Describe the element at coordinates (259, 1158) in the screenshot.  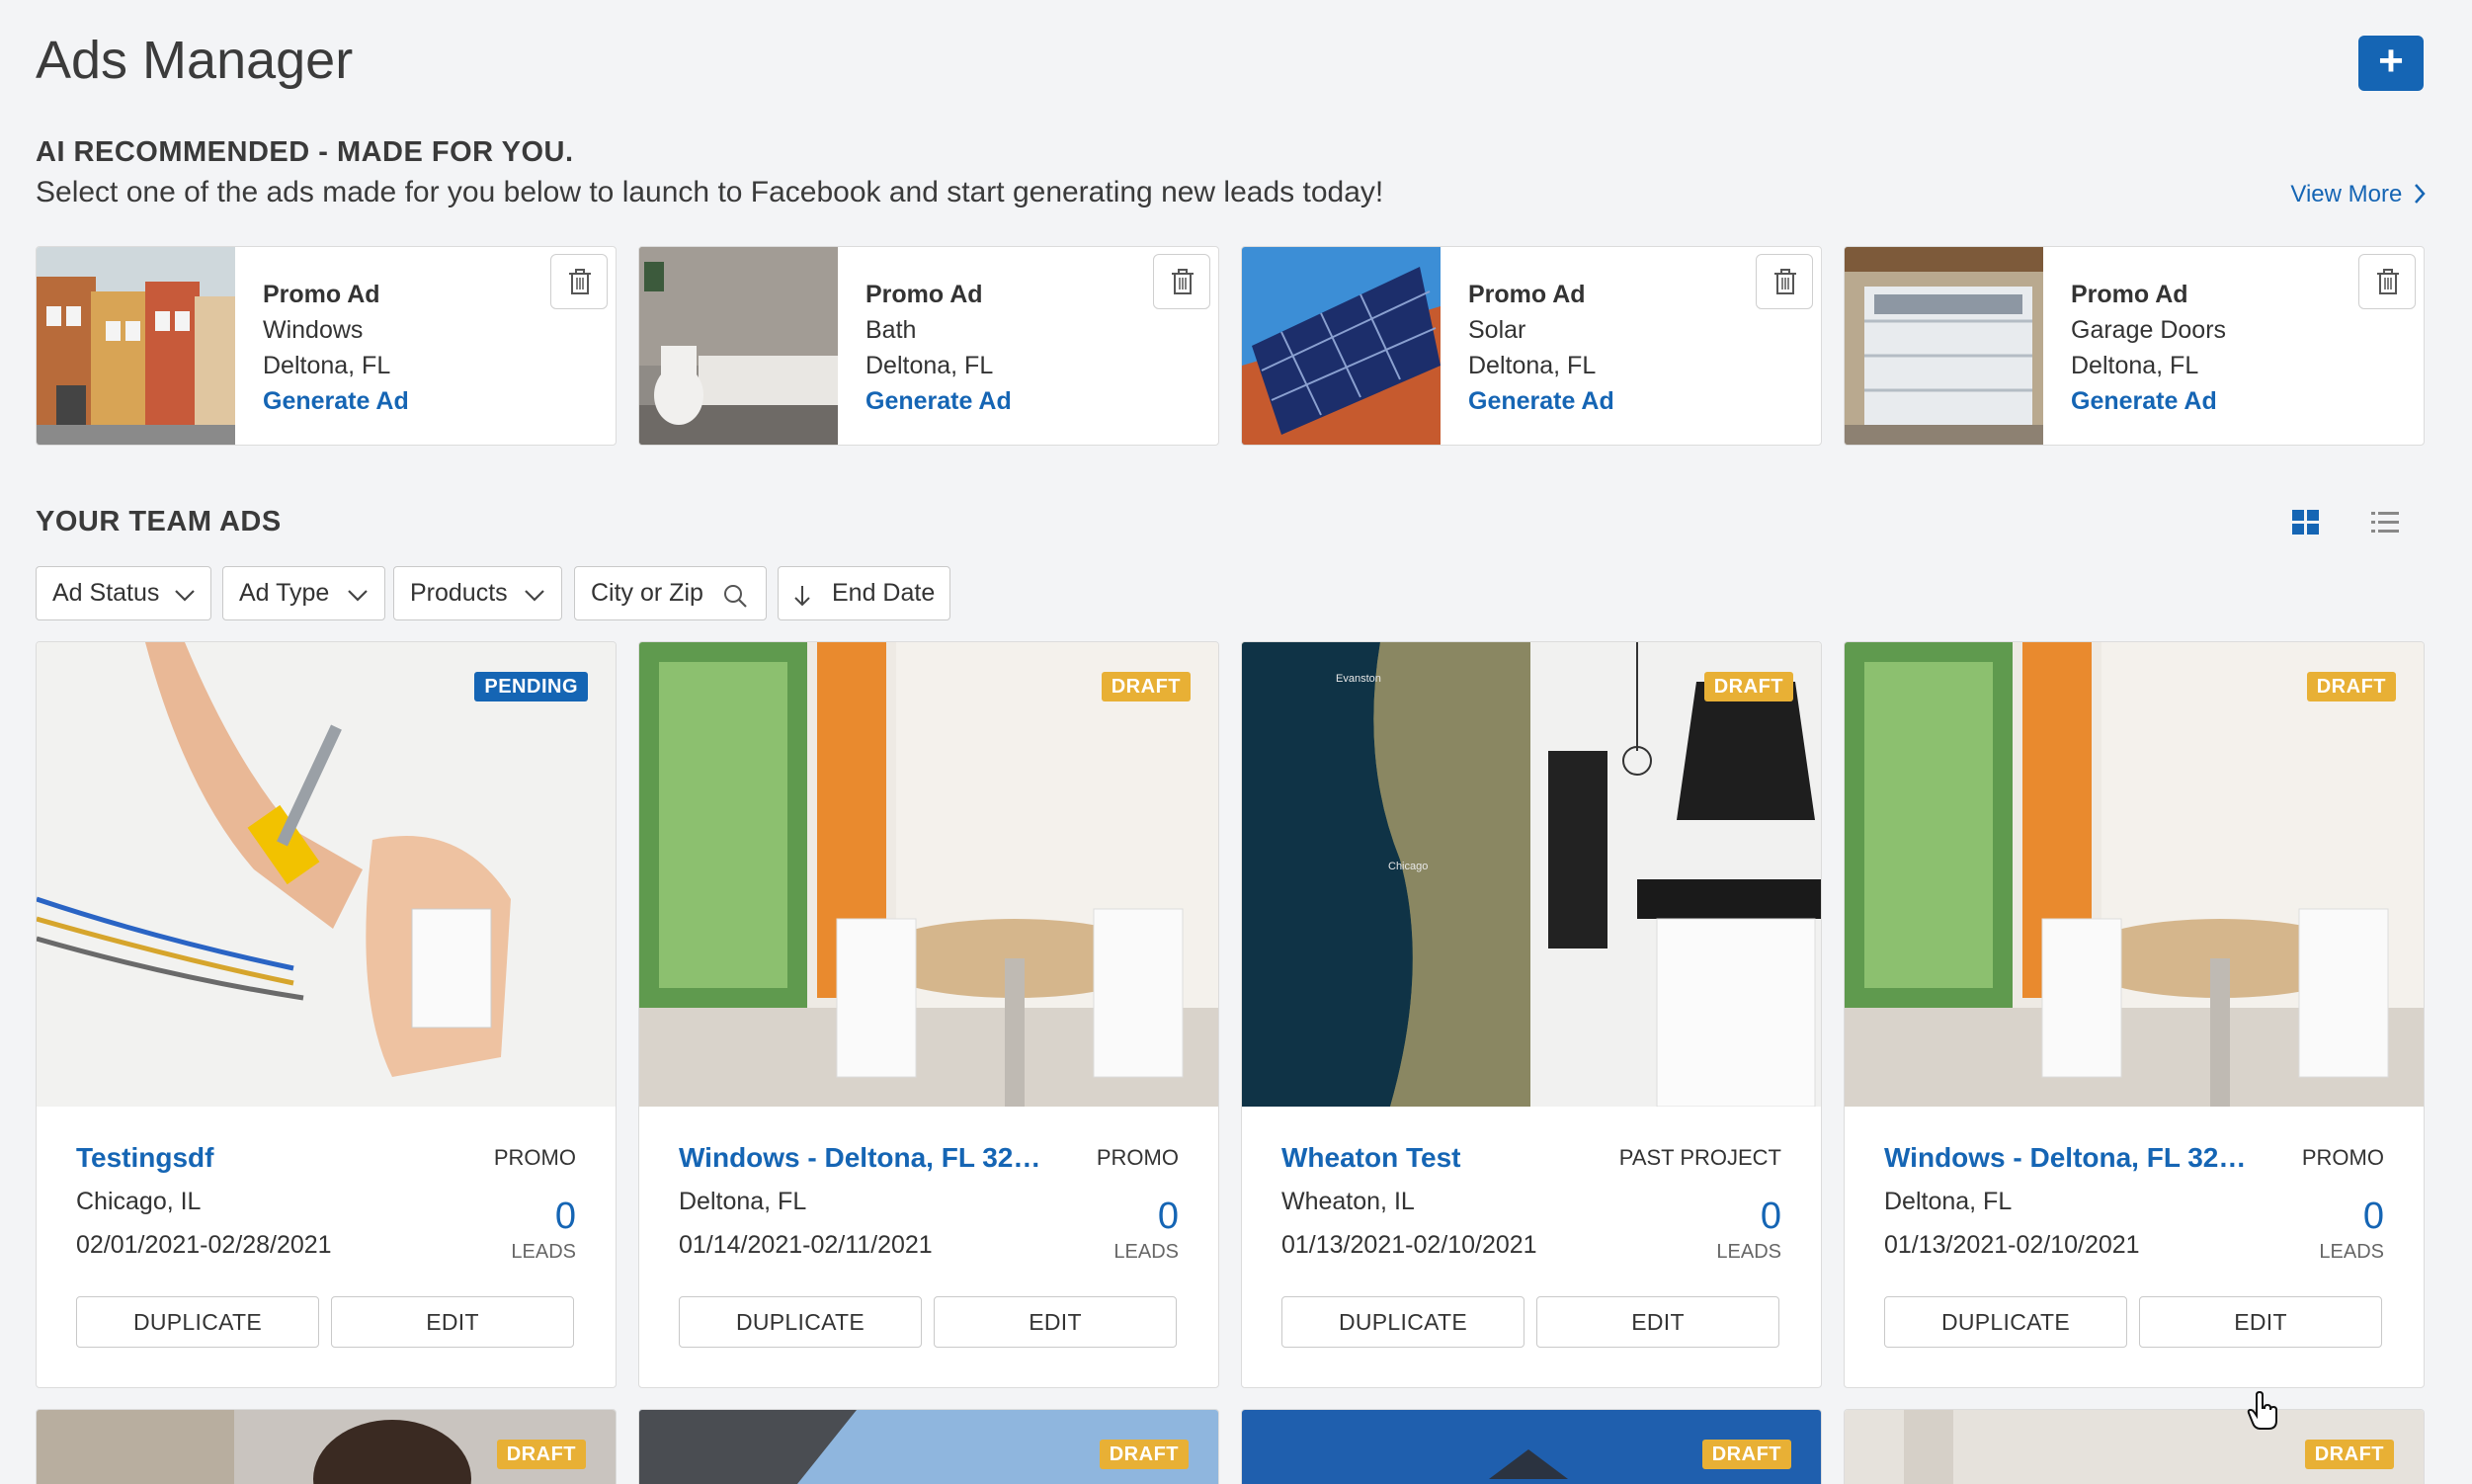
I see `ad-title: Testingsdf` at that location.